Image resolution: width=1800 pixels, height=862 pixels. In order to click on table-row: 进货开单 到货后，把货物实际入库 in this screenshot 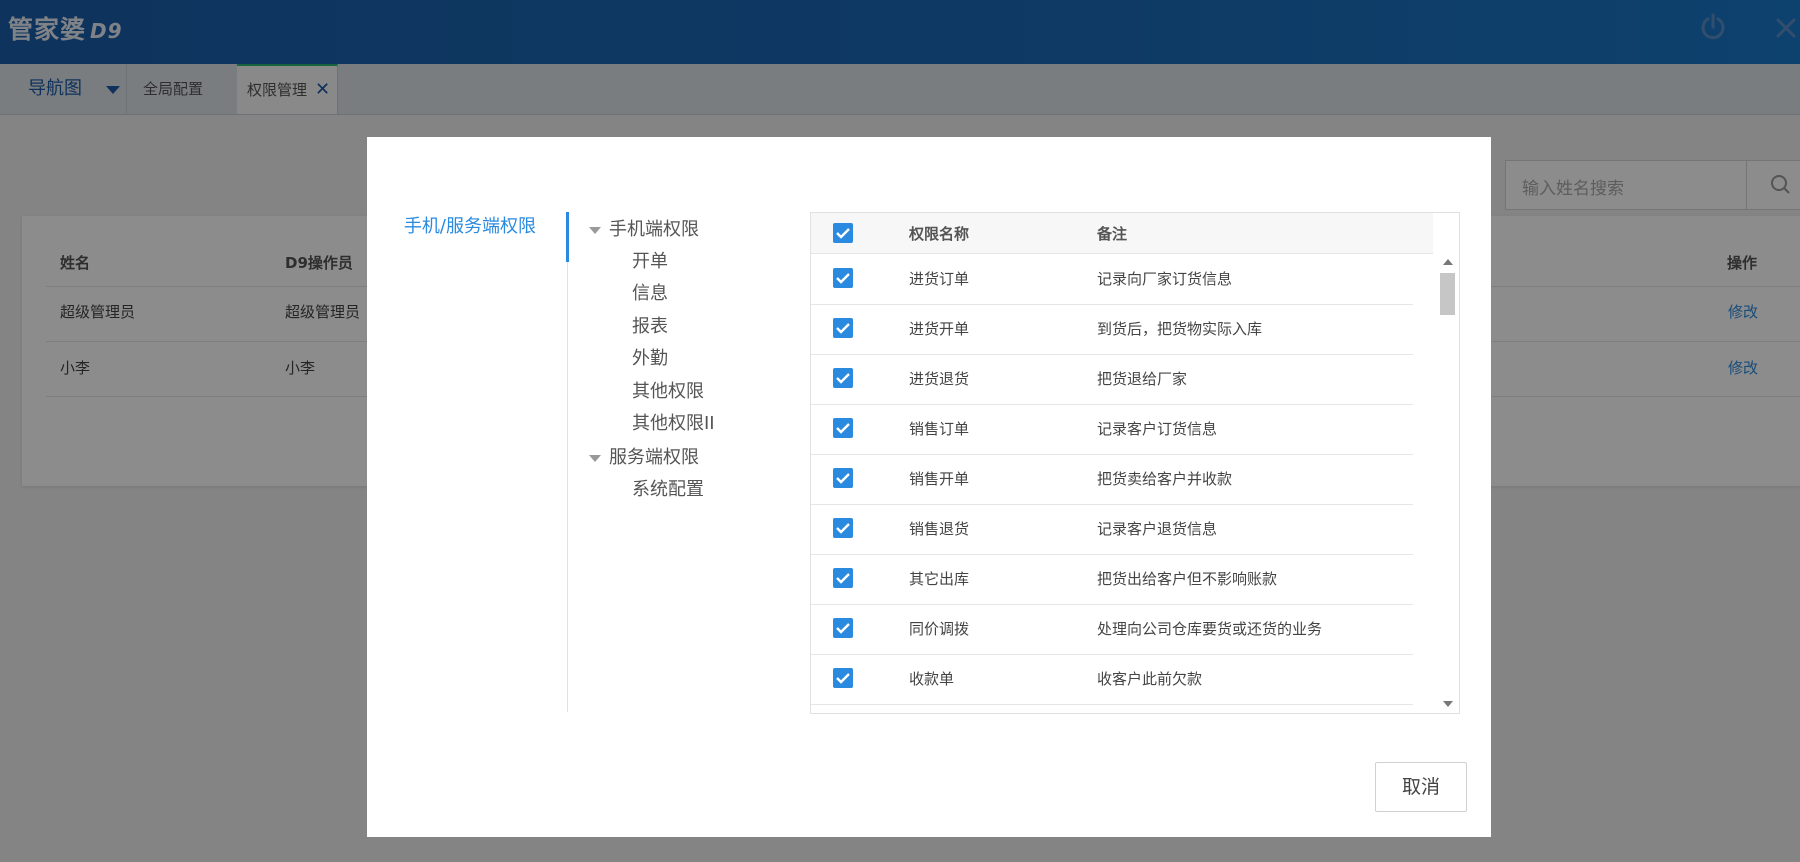, I will do `click(1112, 329)`.